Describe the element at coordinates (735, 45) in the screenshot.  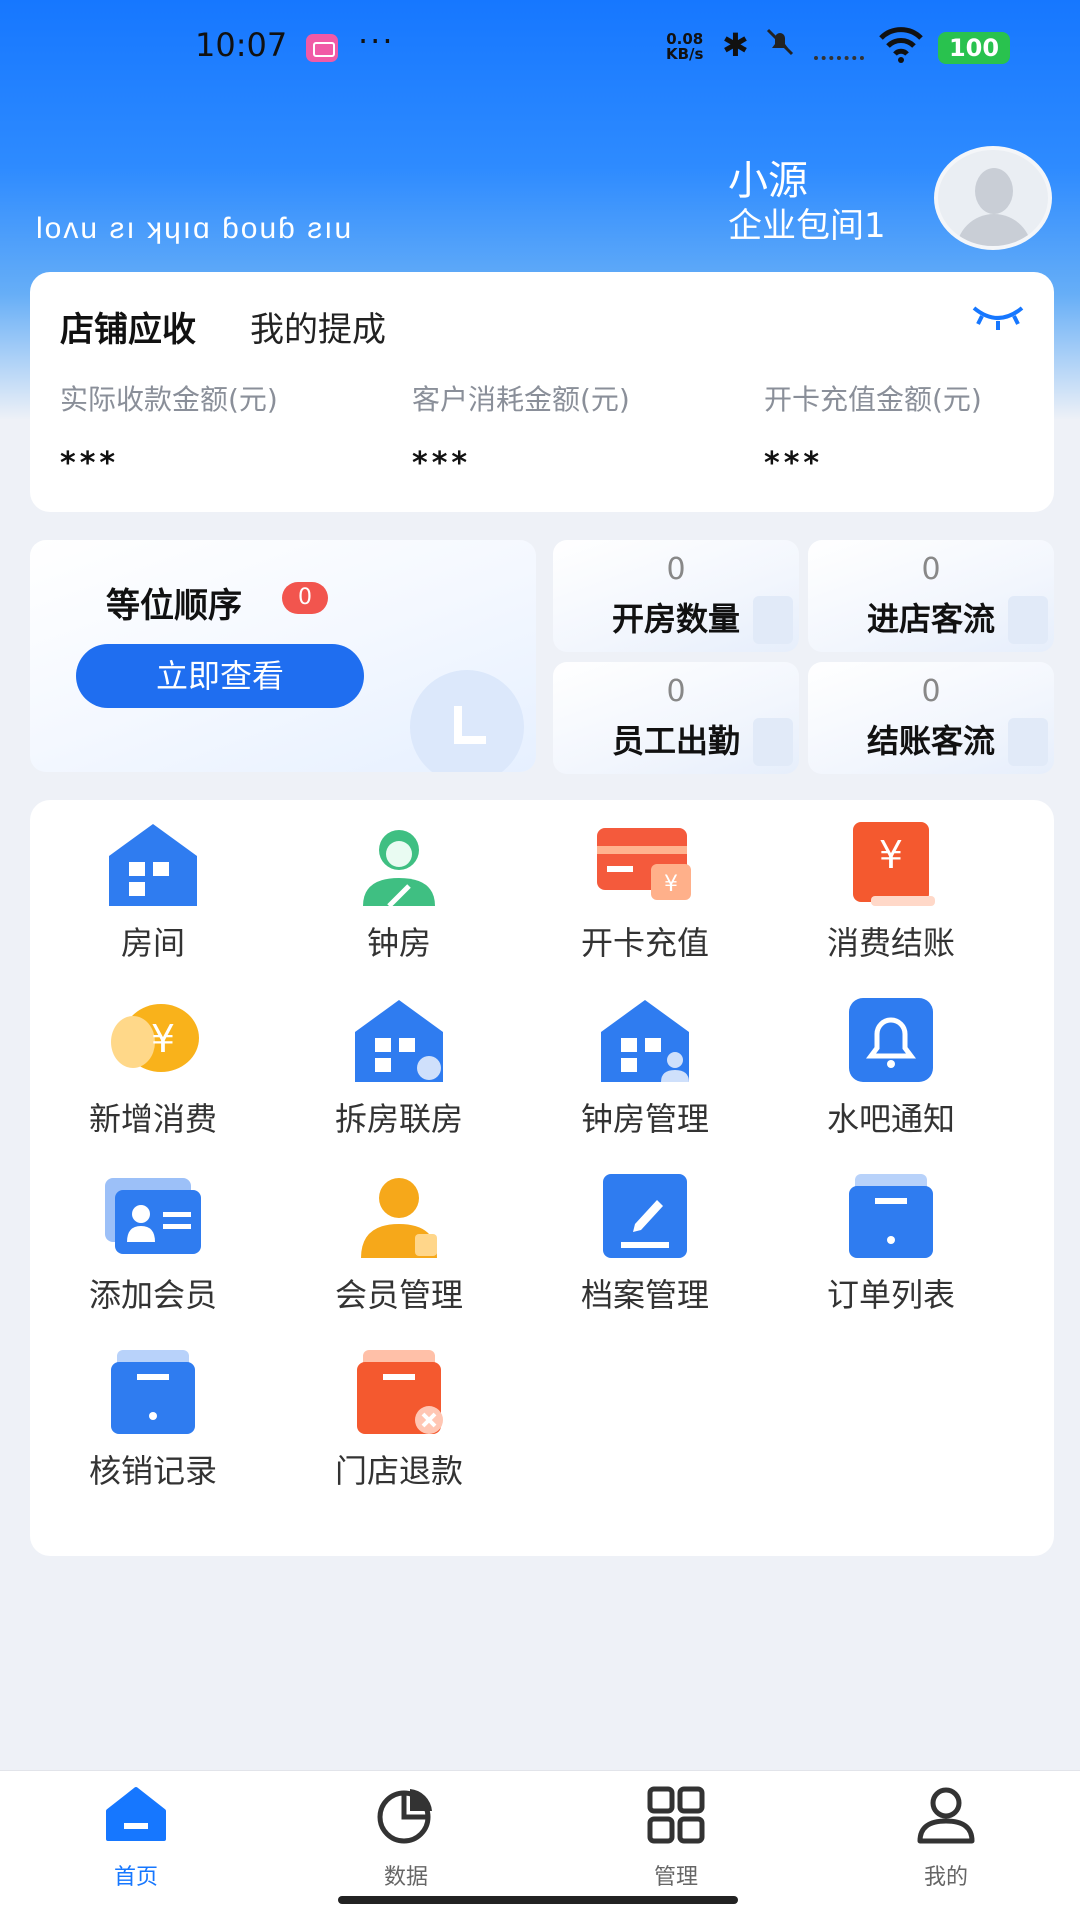
I see `bluetooth-icon: ✱` at that location.